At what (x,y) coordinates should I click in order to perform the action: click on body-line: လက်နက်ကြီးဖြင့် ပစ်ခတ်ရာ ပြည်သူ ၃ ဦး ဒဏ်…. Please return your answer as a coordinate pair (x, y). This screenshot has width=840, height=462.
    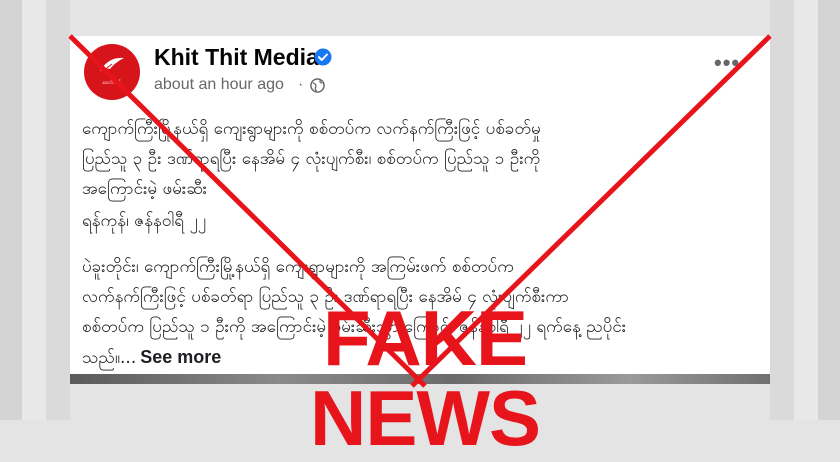
    Looking at the image, I should click on (325, 297).